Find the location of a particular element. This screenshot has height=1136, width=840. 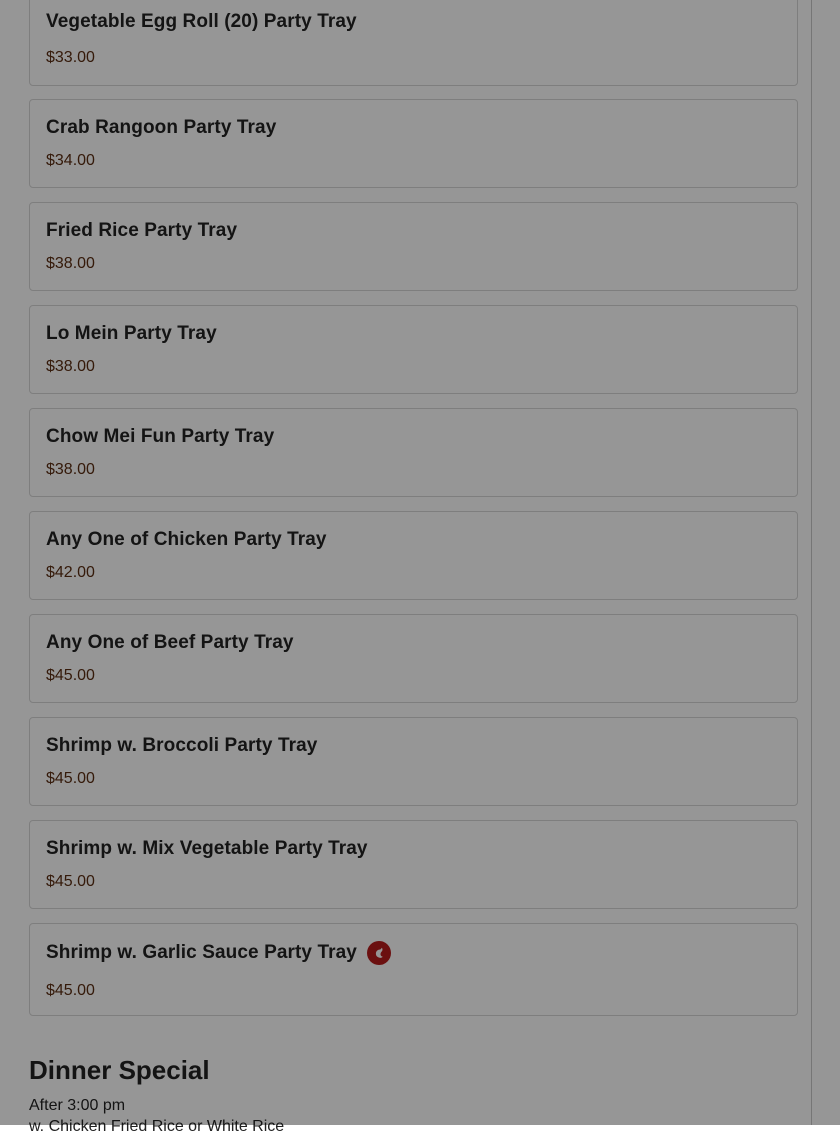

menu-item-title-row: Vegetable Egg Roll (20) Party Tray is located at coordinates (201, 22).